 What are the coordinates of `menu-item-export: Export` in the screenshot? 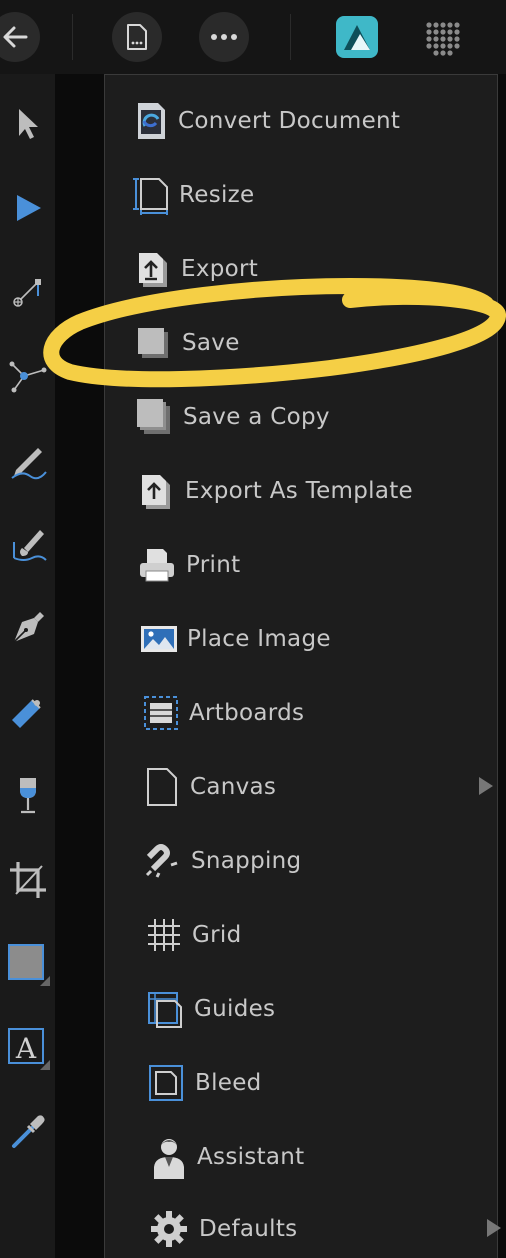 It's located at (301, 269).